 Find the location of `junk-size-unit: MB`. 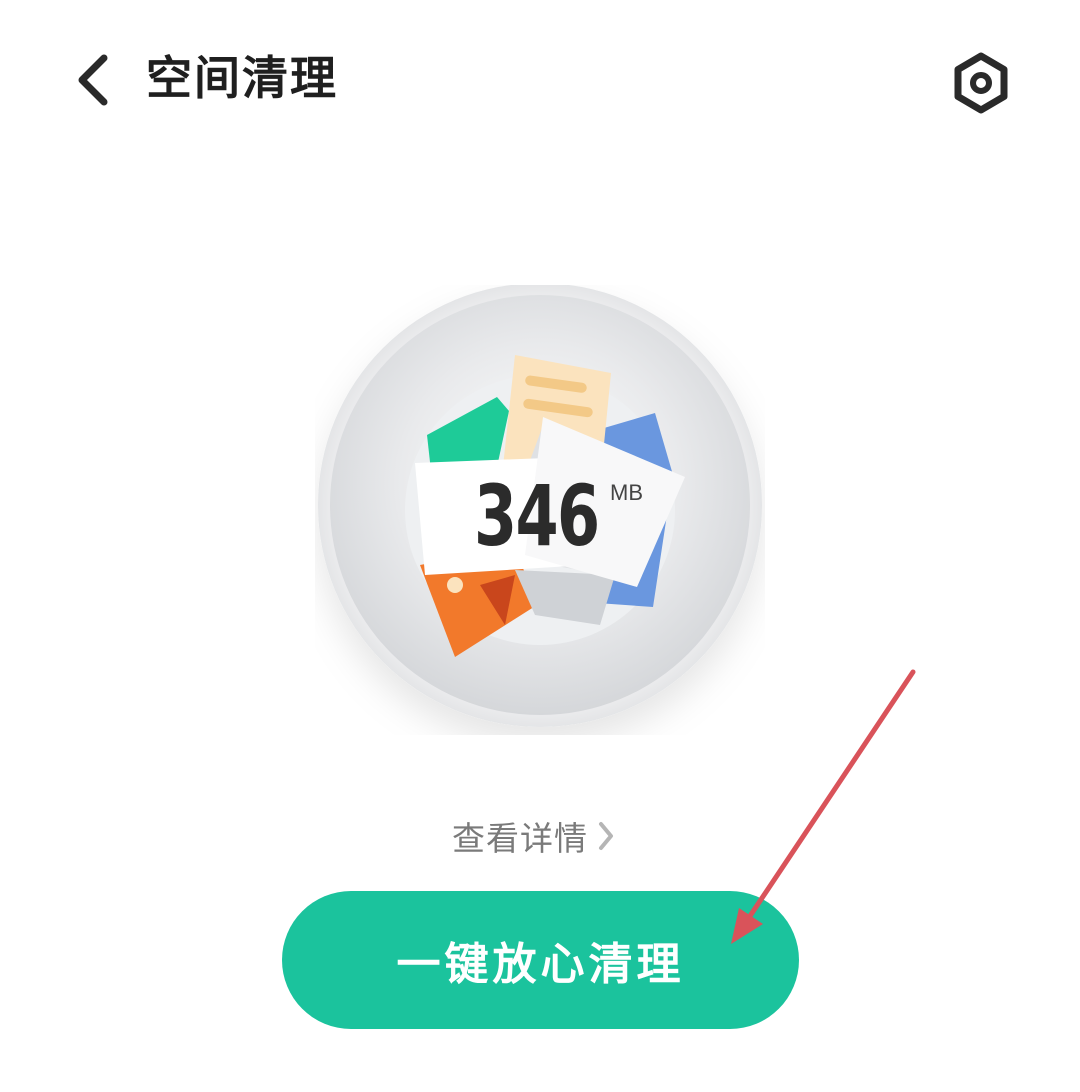

junk-size-unit: MB is located at coordinates (626, 492).